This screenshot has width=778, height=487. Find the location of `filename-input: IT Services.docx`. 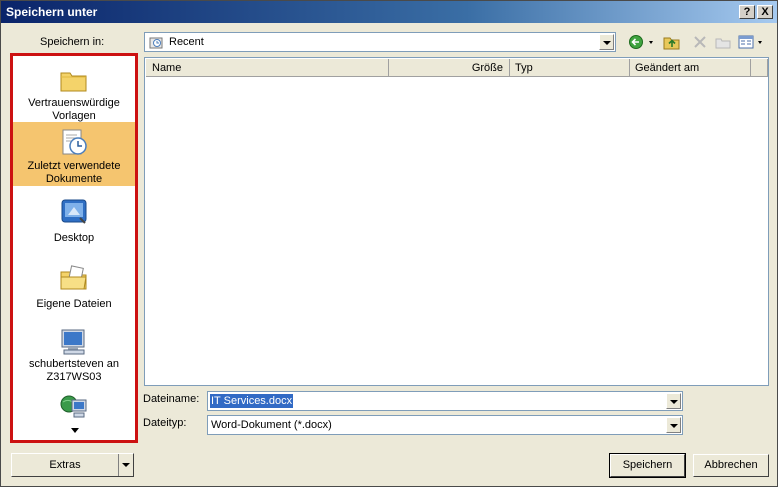

filename-input: IT Services.docx is located at coordinates (445, 401).